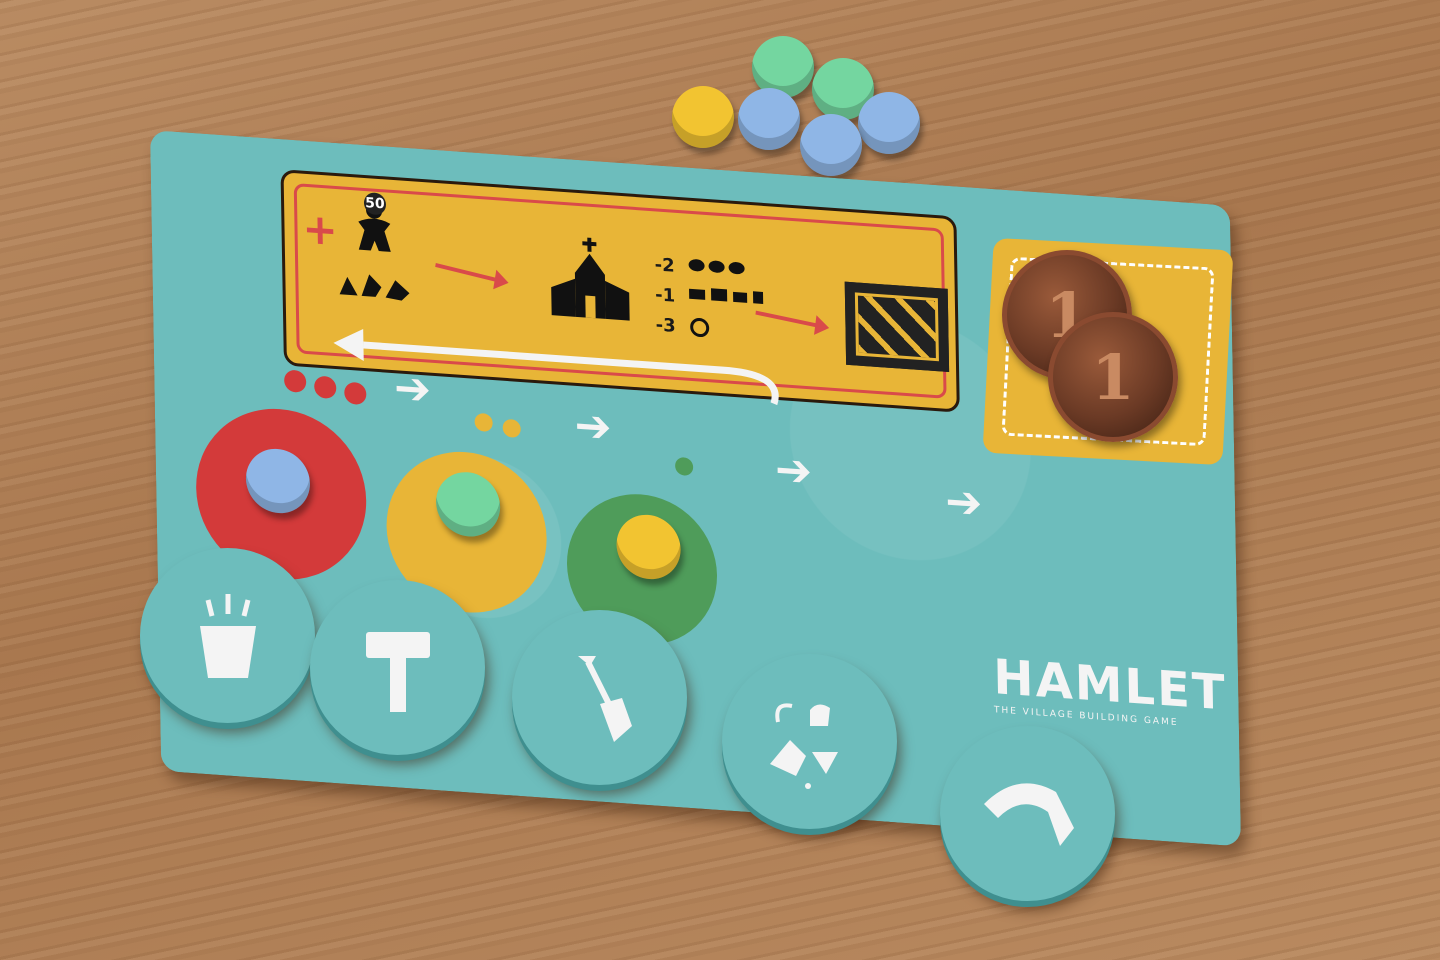  What do you see at coordinates (604, 698) in the screenshot?
I see `shovel-icon` at bounding box center [604, 698].